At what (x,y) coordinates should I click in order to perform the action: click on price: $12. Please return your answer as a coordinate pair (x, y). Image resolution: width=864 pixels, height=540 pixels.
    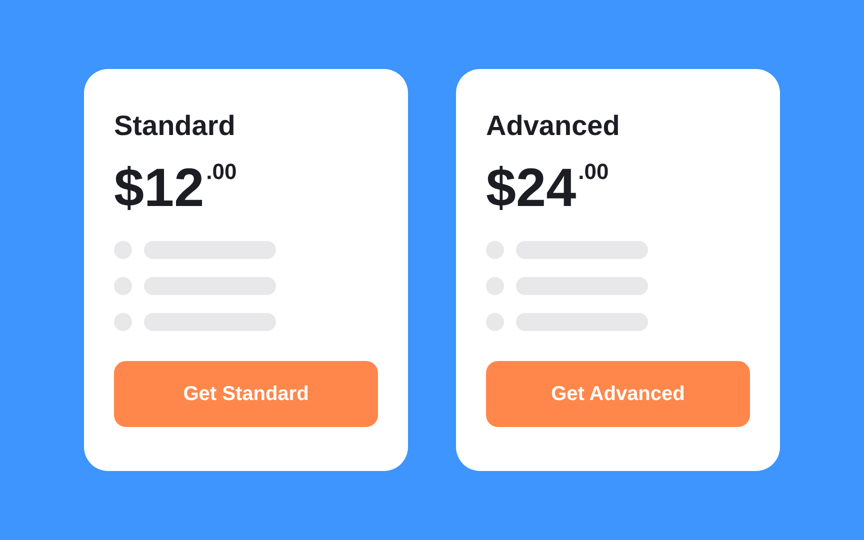
    Looking at the image, I should click on (159, 188).